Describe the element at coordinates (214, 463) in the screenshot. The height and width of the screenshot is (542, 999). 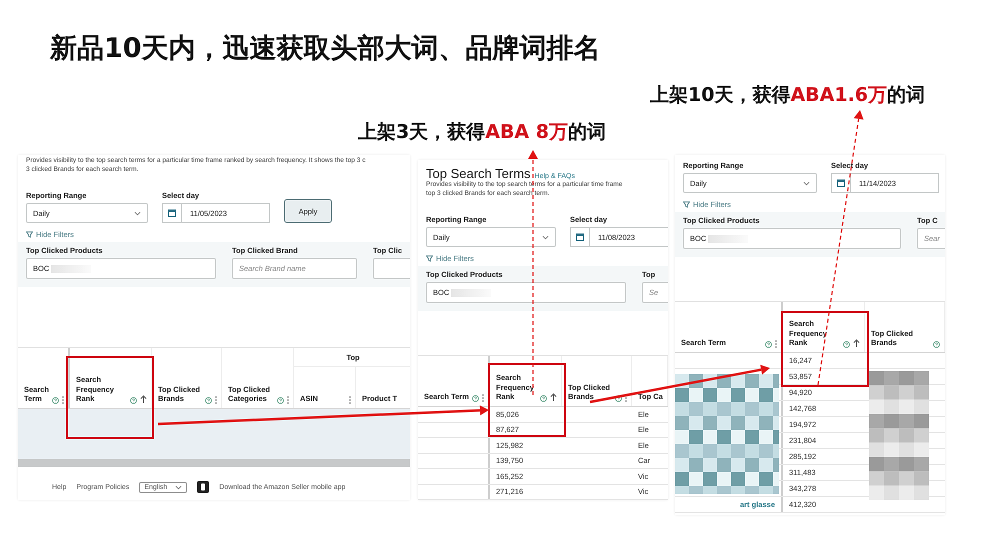
I see `scrollbar` at that location.